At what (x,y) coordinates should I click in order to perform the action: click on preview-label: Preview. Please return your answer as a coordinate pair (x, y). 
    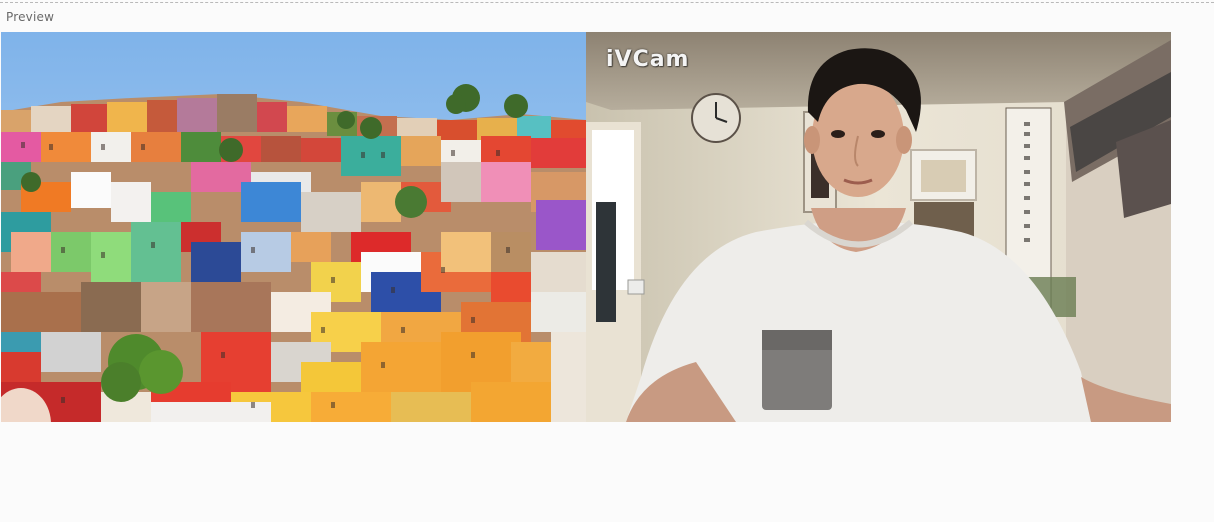
    Looking at the image, I should click on (30, 17).